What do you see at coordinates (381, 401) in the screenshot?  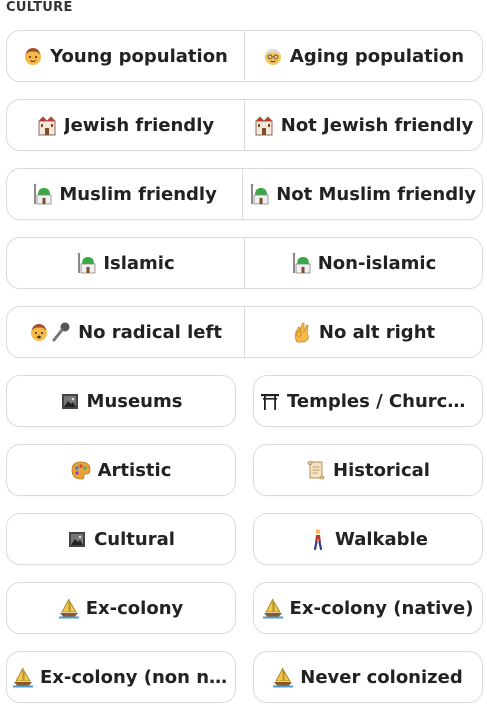 I see `button-label: Temples / Churches` at bounding box center [381, 401].